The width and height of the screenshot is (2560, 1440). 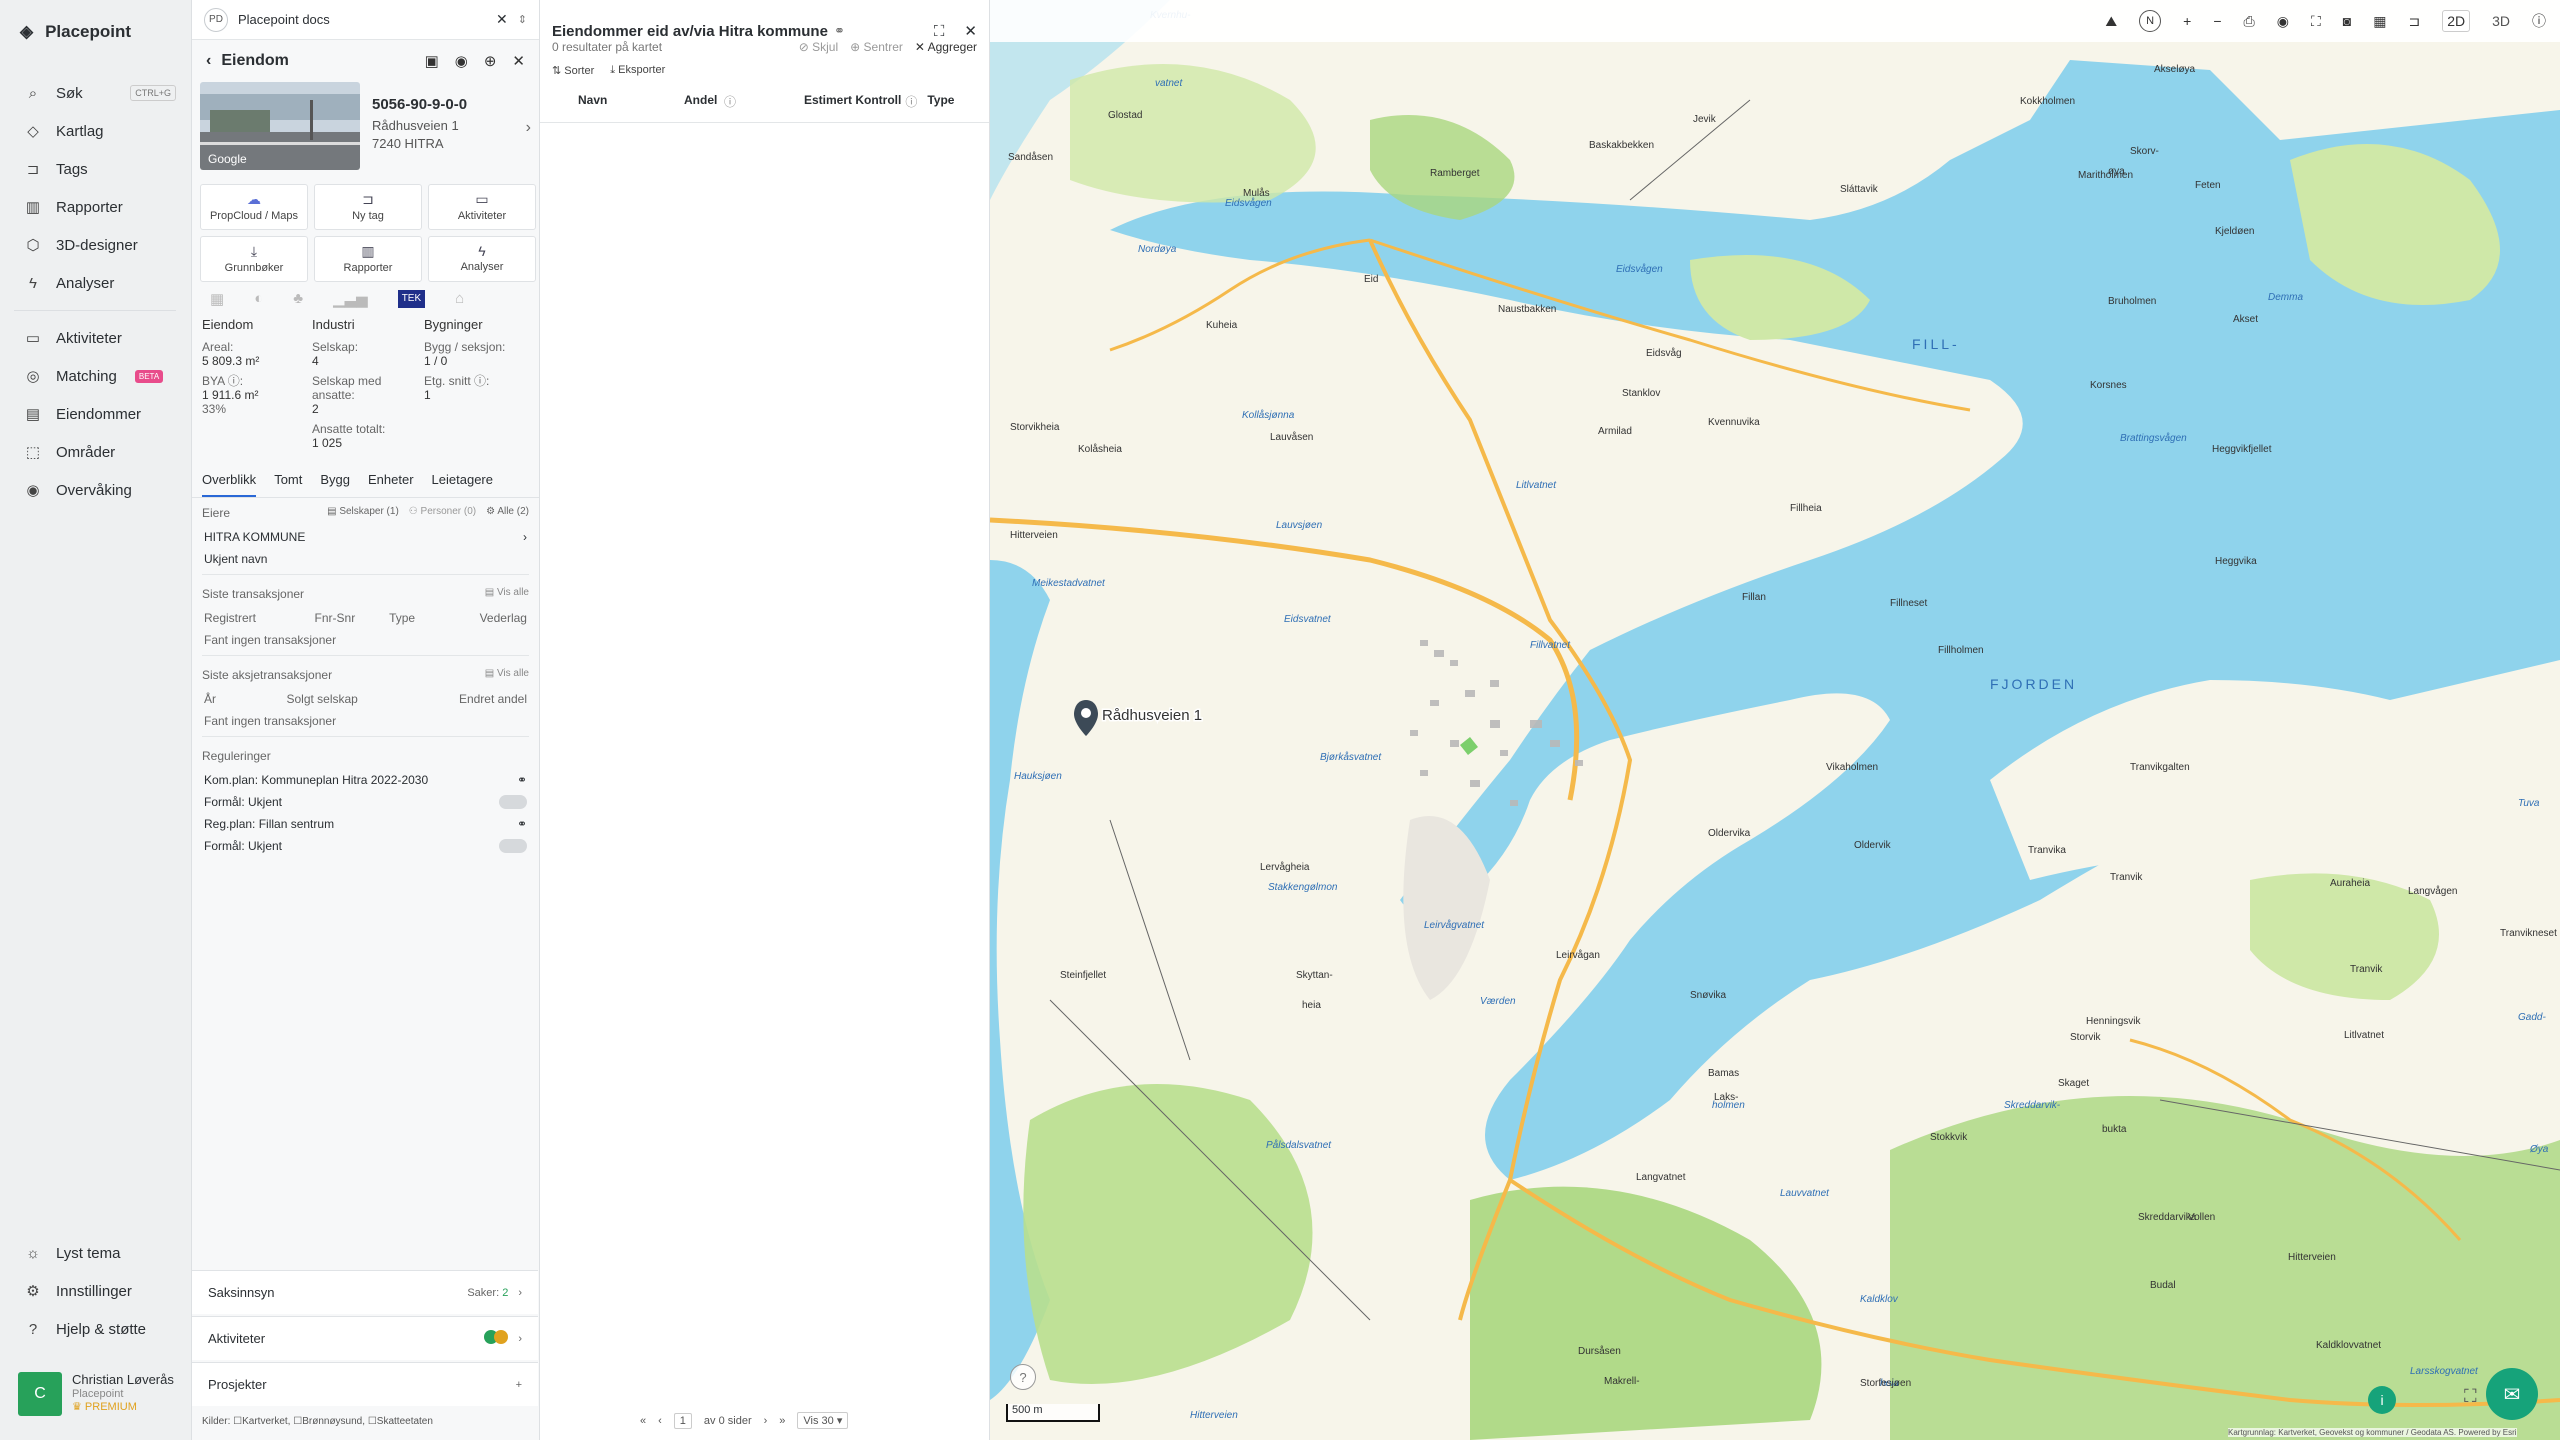 What do you see at coordinates (365, 537) in the screenshot?
I see `owner-row: HITRA KOMMUNE ›` at bounding box center [365, 537].